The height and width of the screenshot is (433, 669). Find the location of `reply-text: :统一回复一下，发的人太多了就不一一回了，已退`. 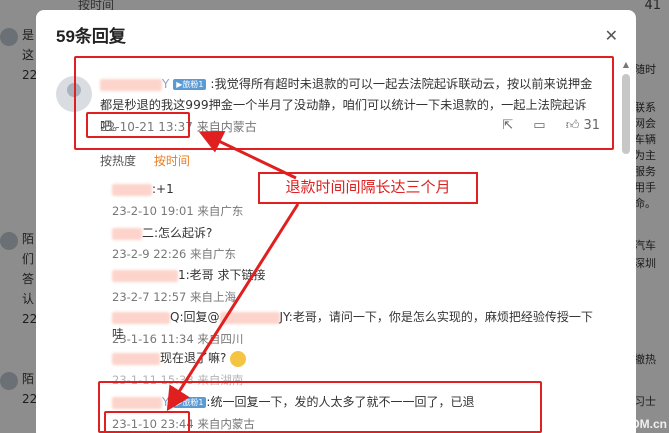

reply-text: :统一回复一下，发的人太多了就不一一回了，已退 is located at coordinates (340, 402).